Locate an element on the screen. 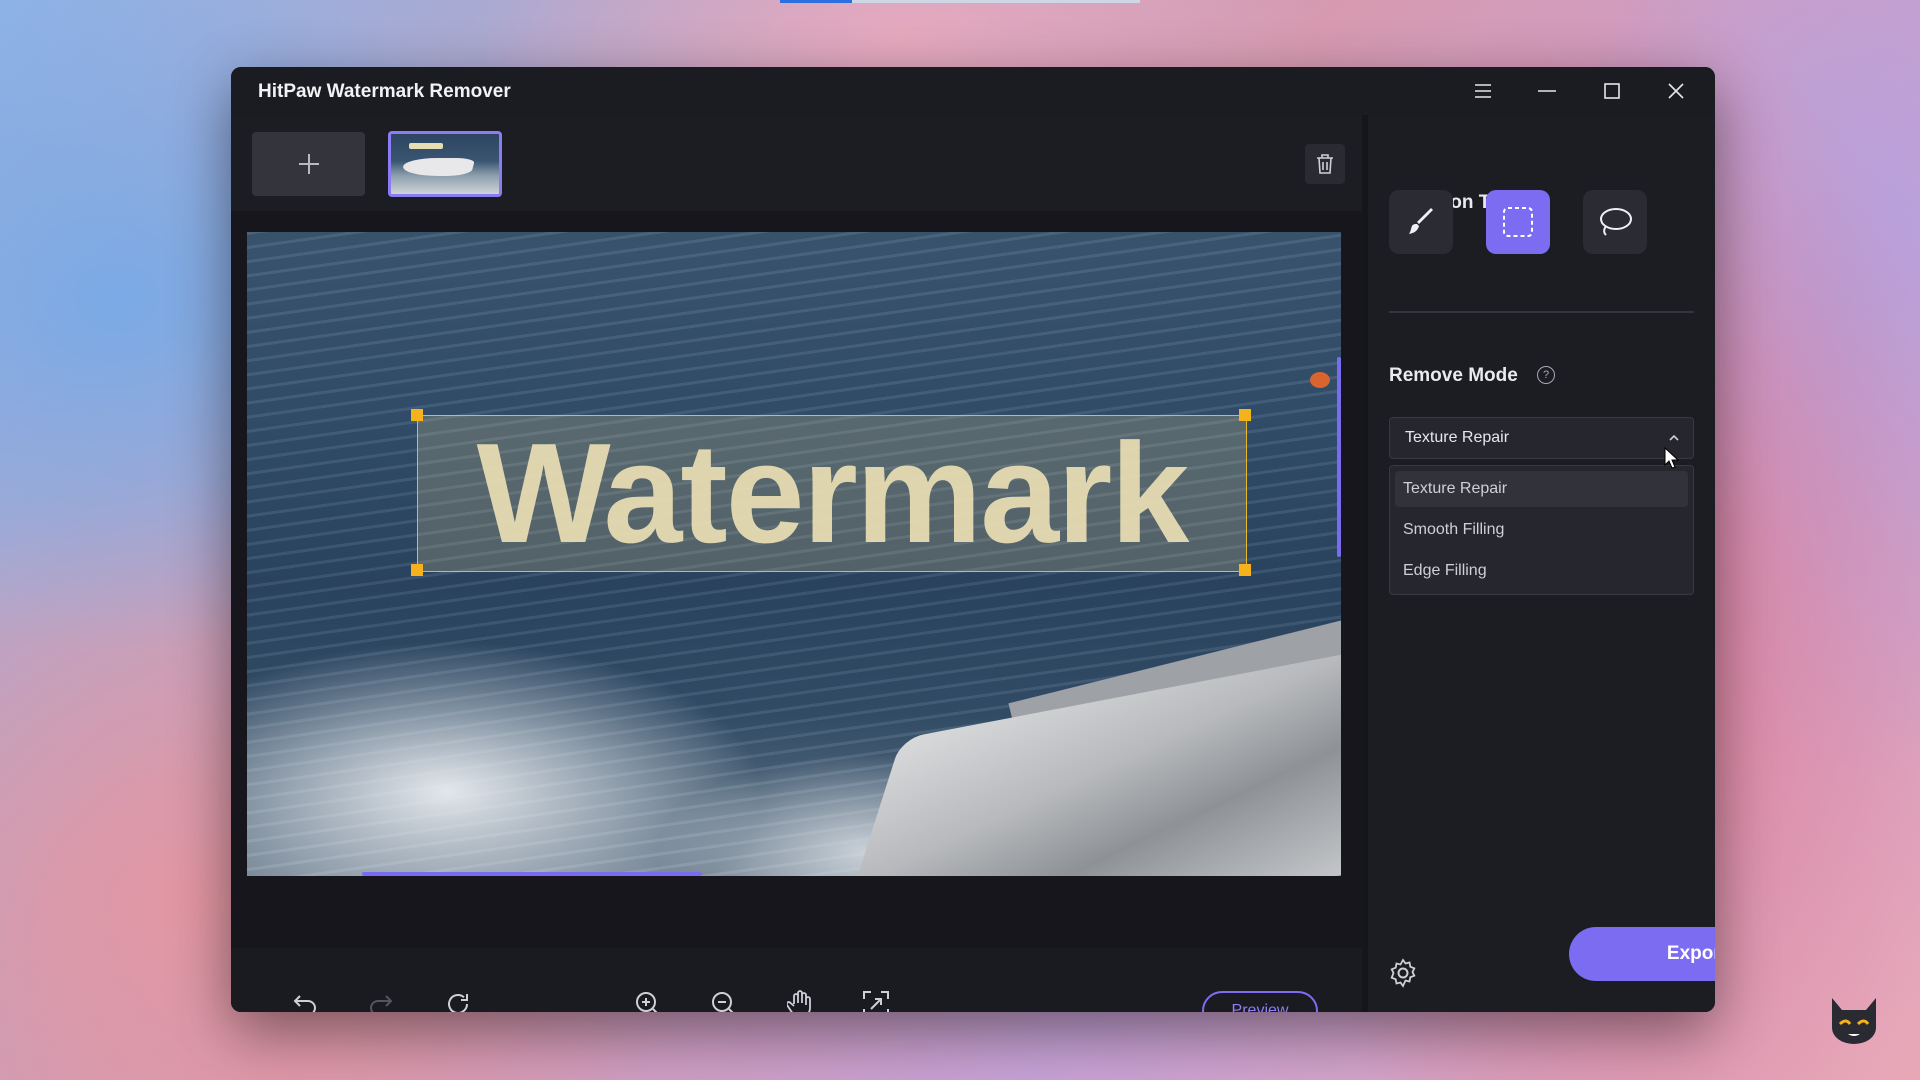  option-smooth-filling: Smooth Filling is located at coordinates (1541, 530).